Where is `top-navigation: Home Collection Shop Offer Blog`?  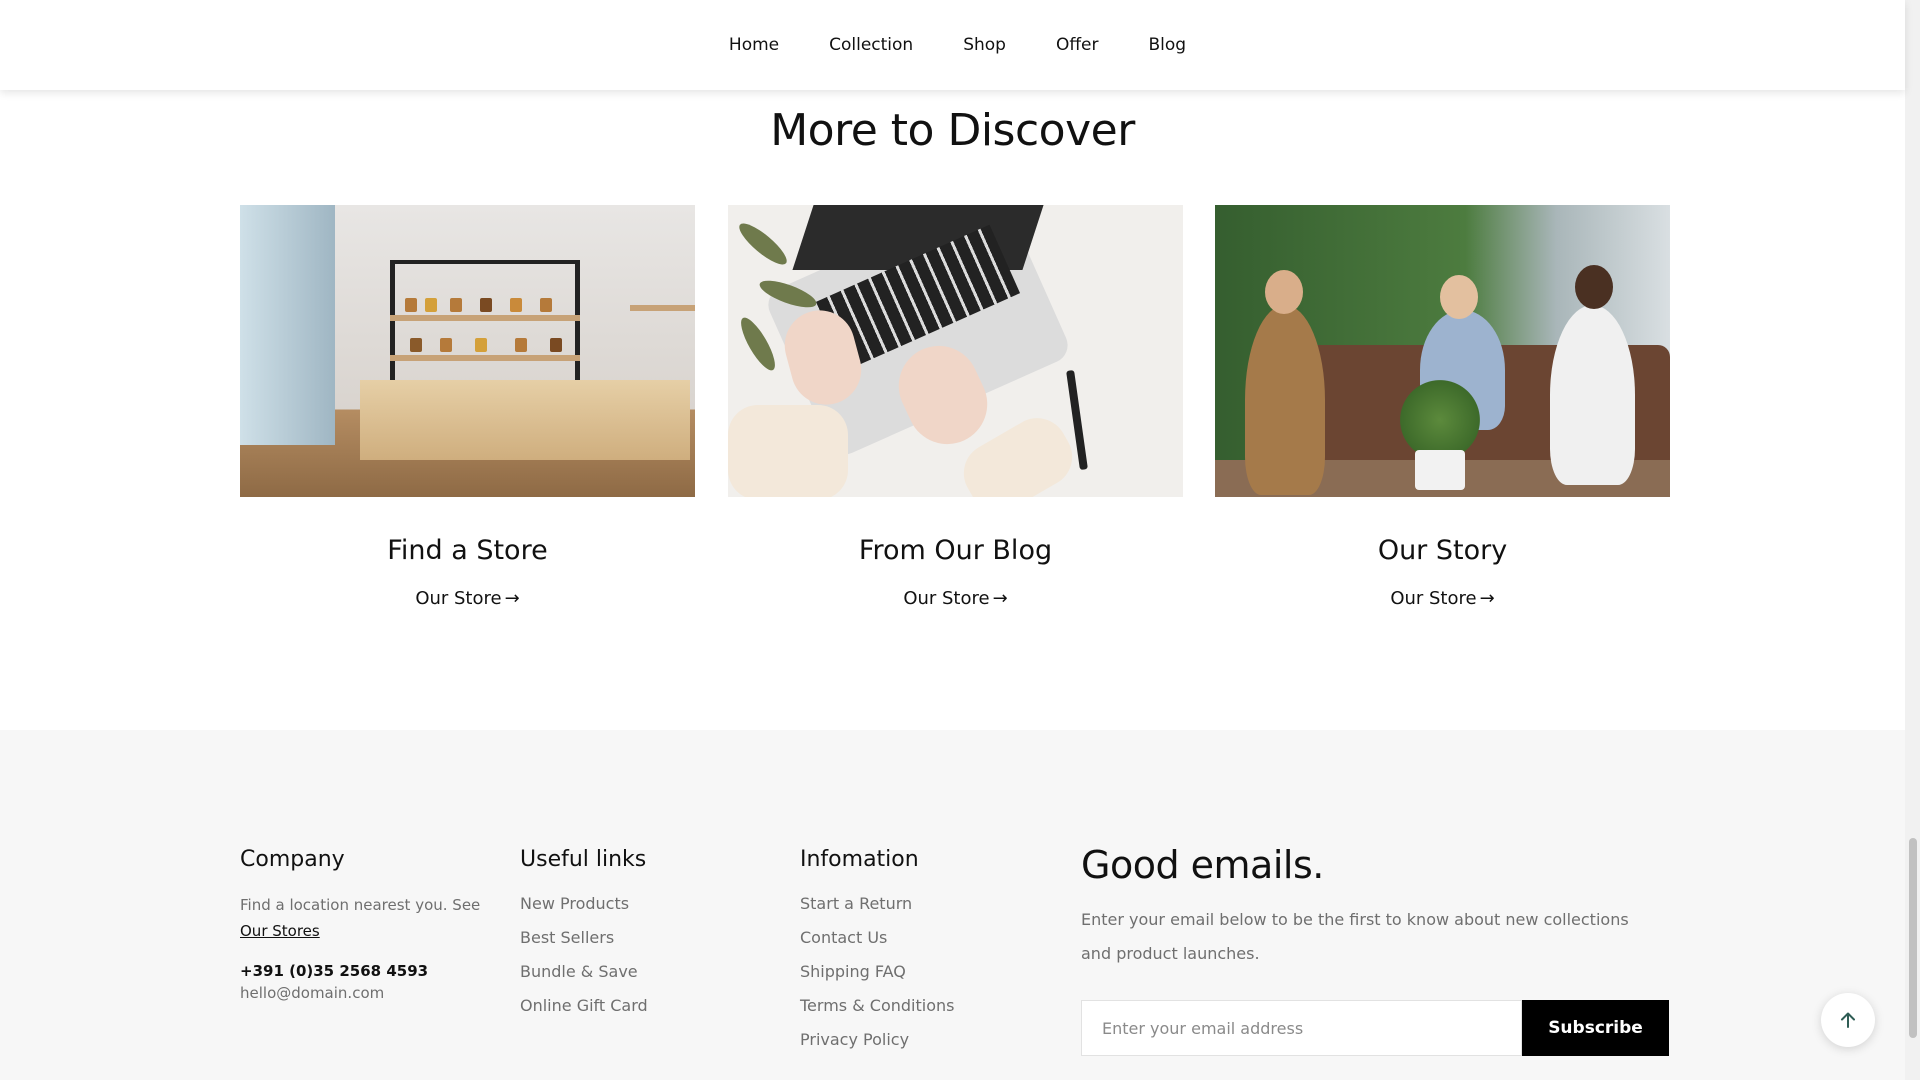 top-navigation: Home Collection Shop Offer Blog is located at coordinates (952, 45).